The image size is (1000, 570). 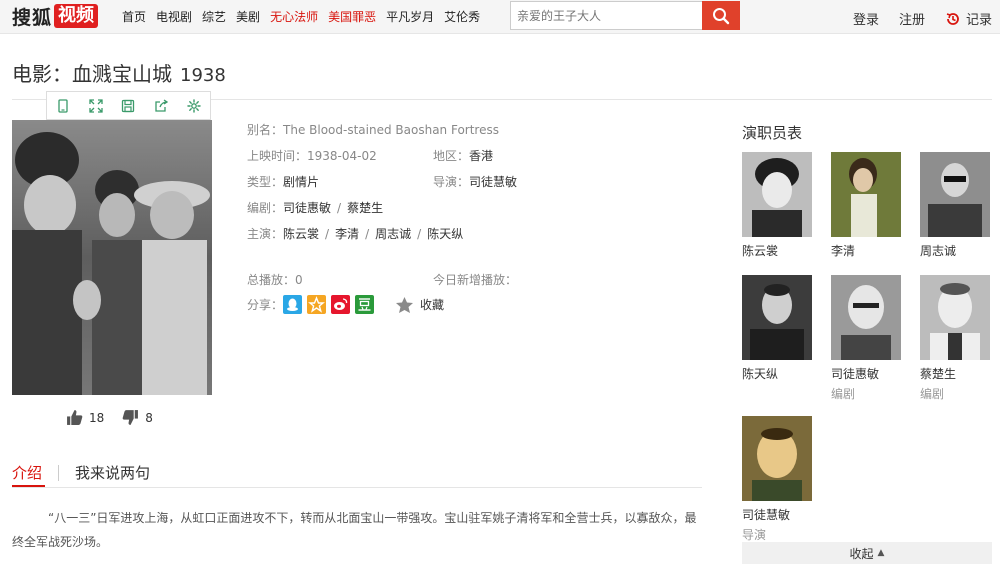 I want to click on search-box, so click(x=625, y=15).